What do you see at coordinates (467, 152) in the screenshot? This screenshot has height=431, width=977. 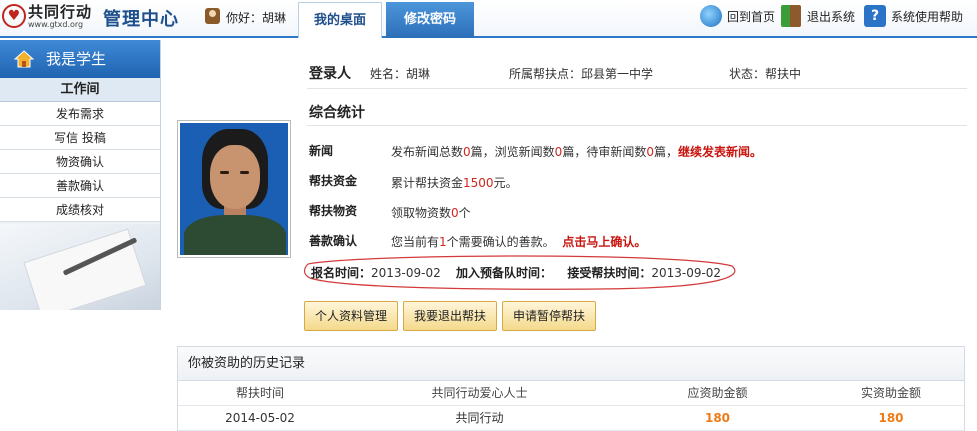 I see `news-total-count: 0` at bounding box center [467, 152].